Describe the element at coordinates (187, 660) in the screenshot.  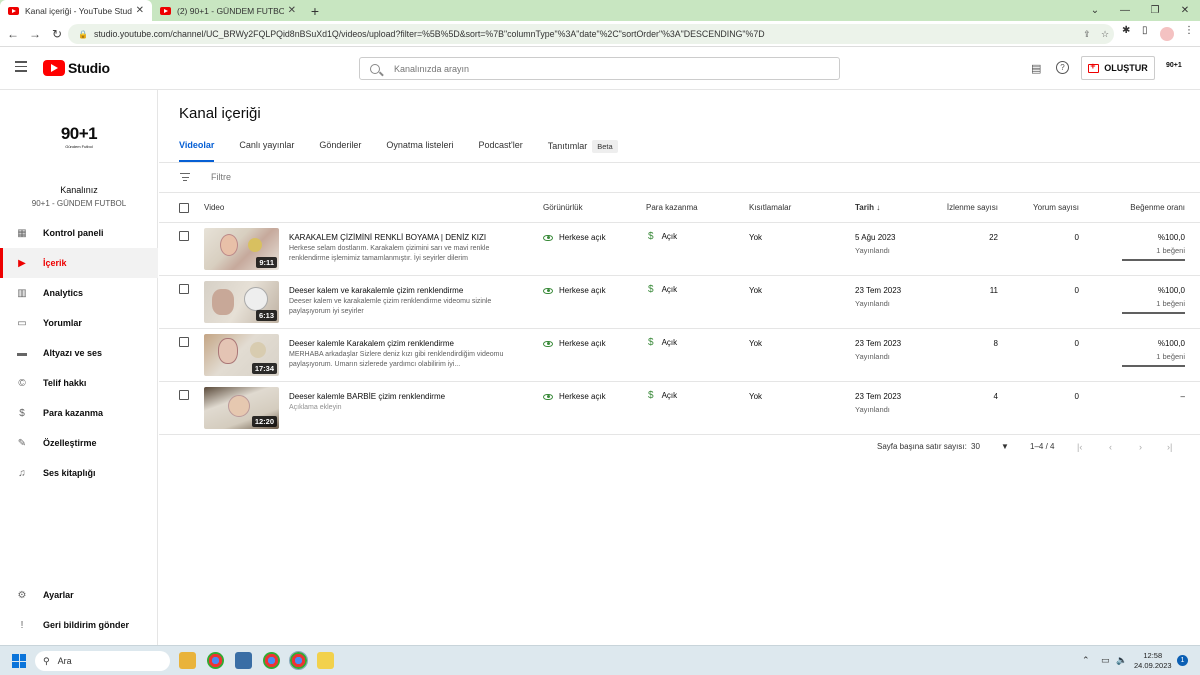
I see `file-explorer-icon` at that location.